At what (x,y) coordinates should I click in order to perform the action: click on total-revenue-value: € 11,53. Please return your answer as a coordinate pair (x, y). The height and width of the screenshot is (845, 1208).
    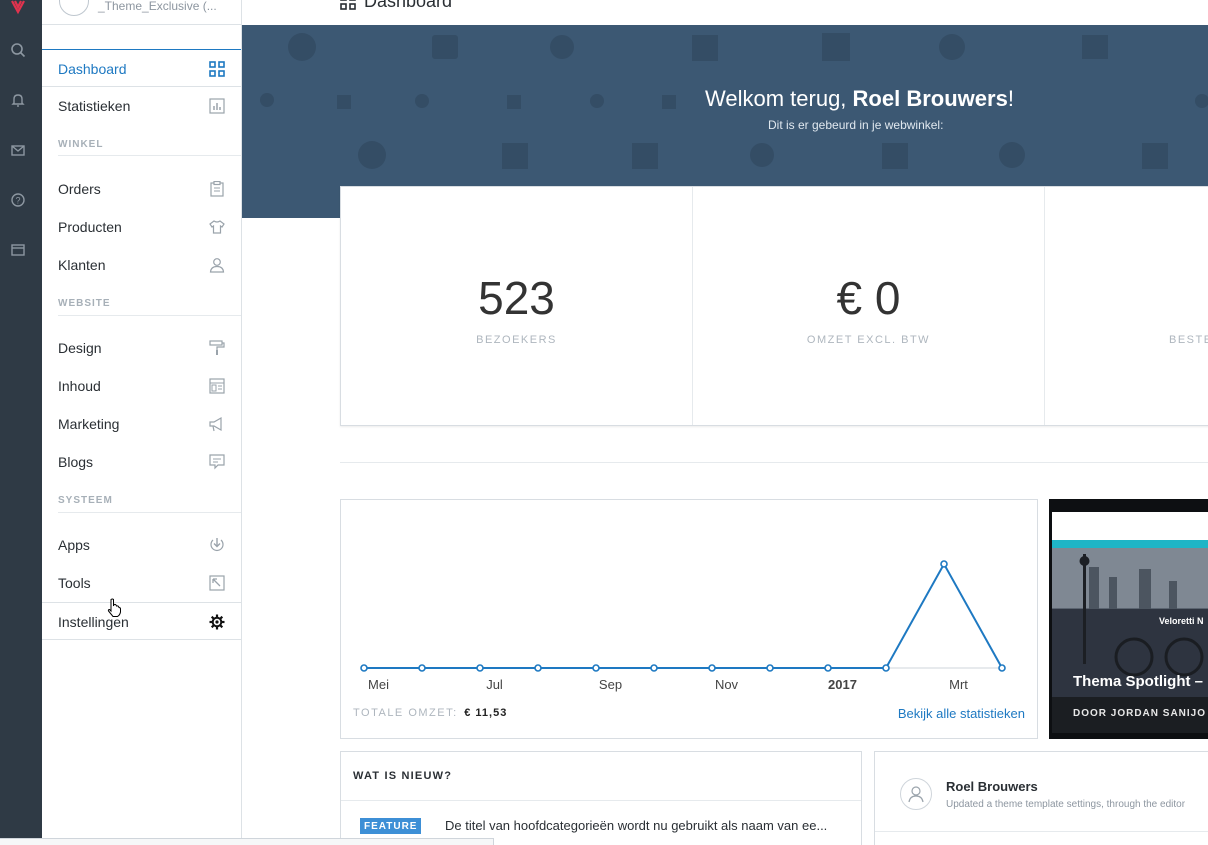
    Looking at the image, I should click on (486, 713).